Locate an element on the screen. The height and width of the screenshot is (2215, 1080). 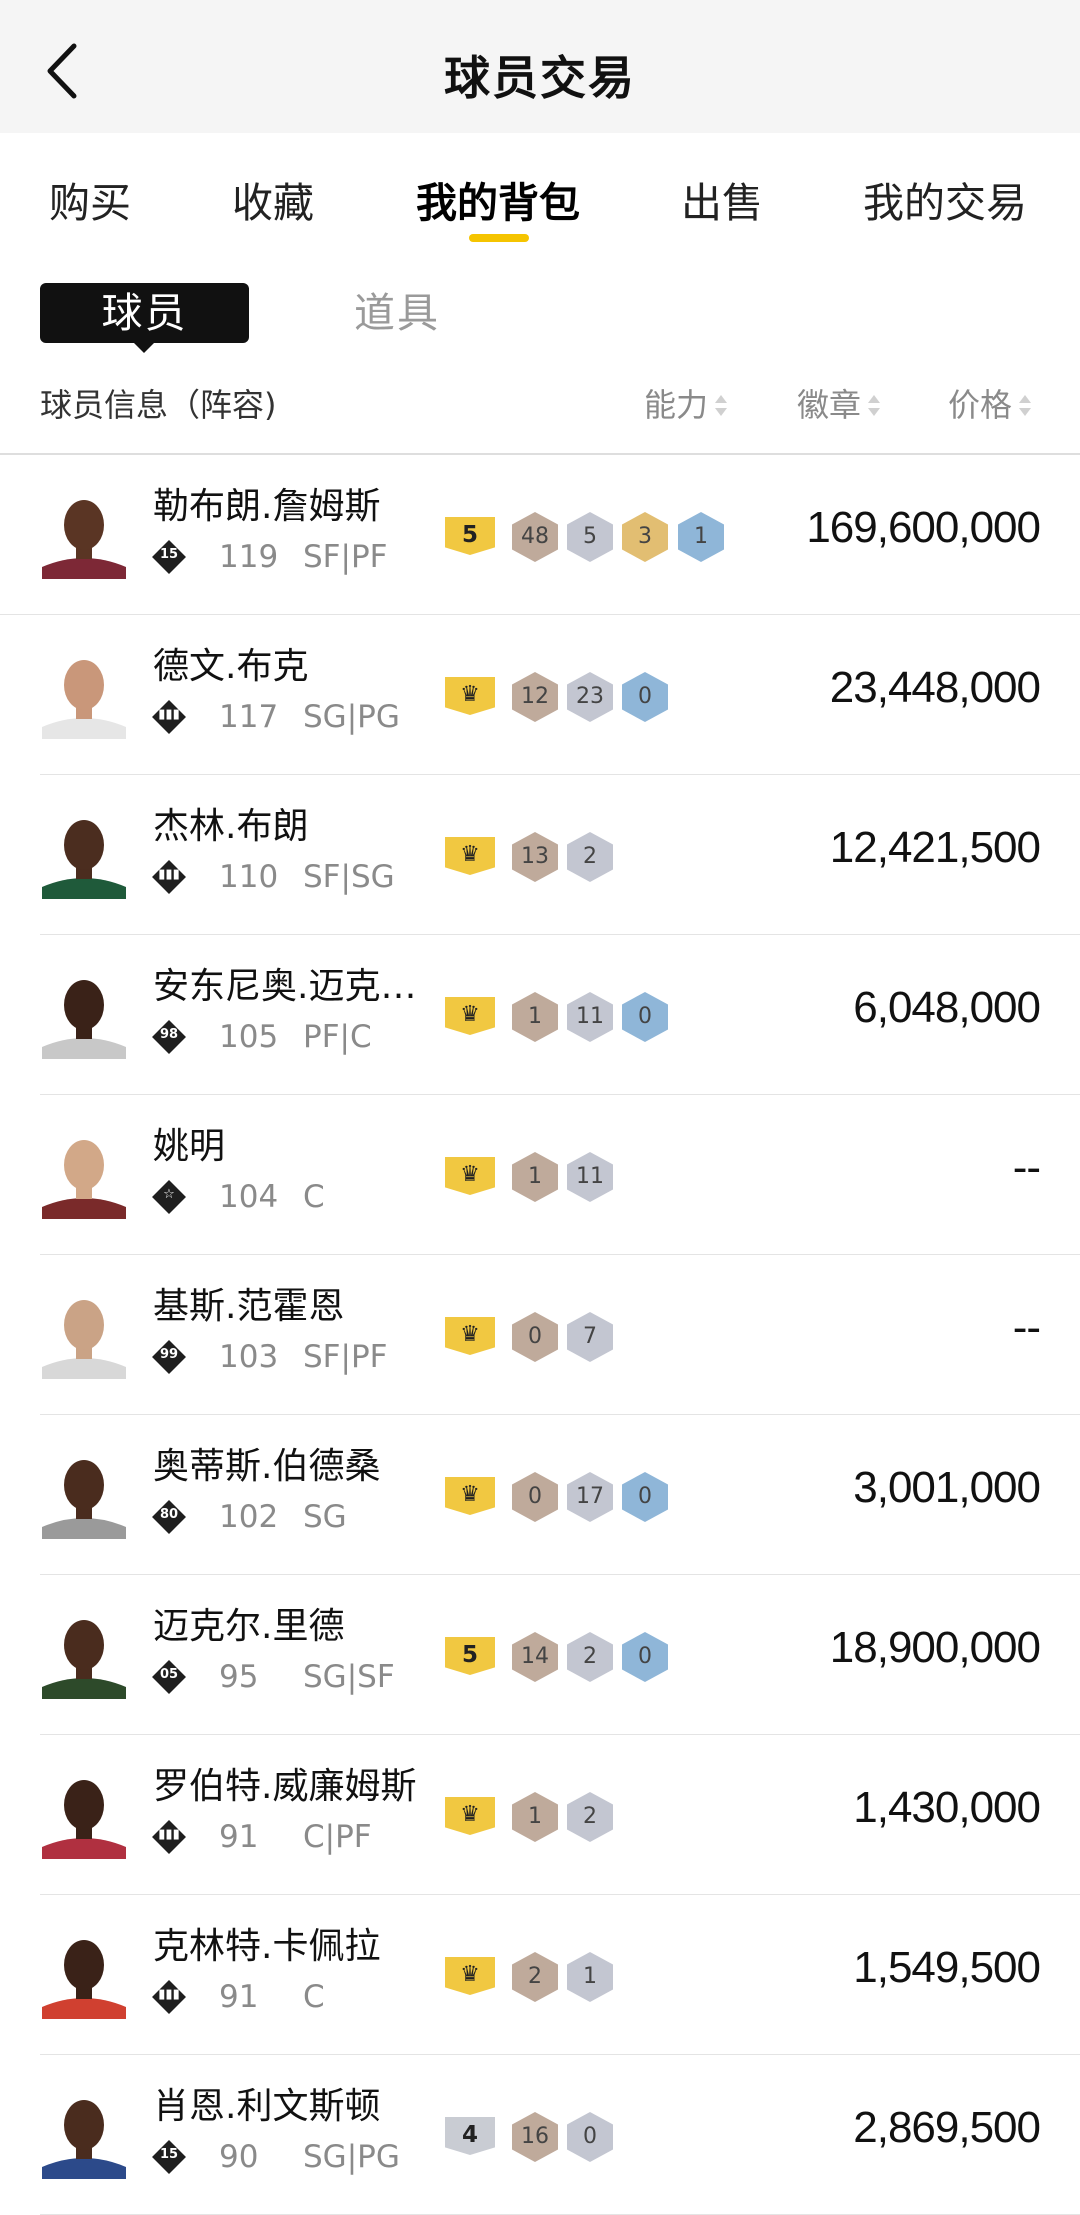
player-row: 迈克尔.里德 05 95 SG|SF 5 14 2 0 18,900,000 is located at coordinates (540, 1655).